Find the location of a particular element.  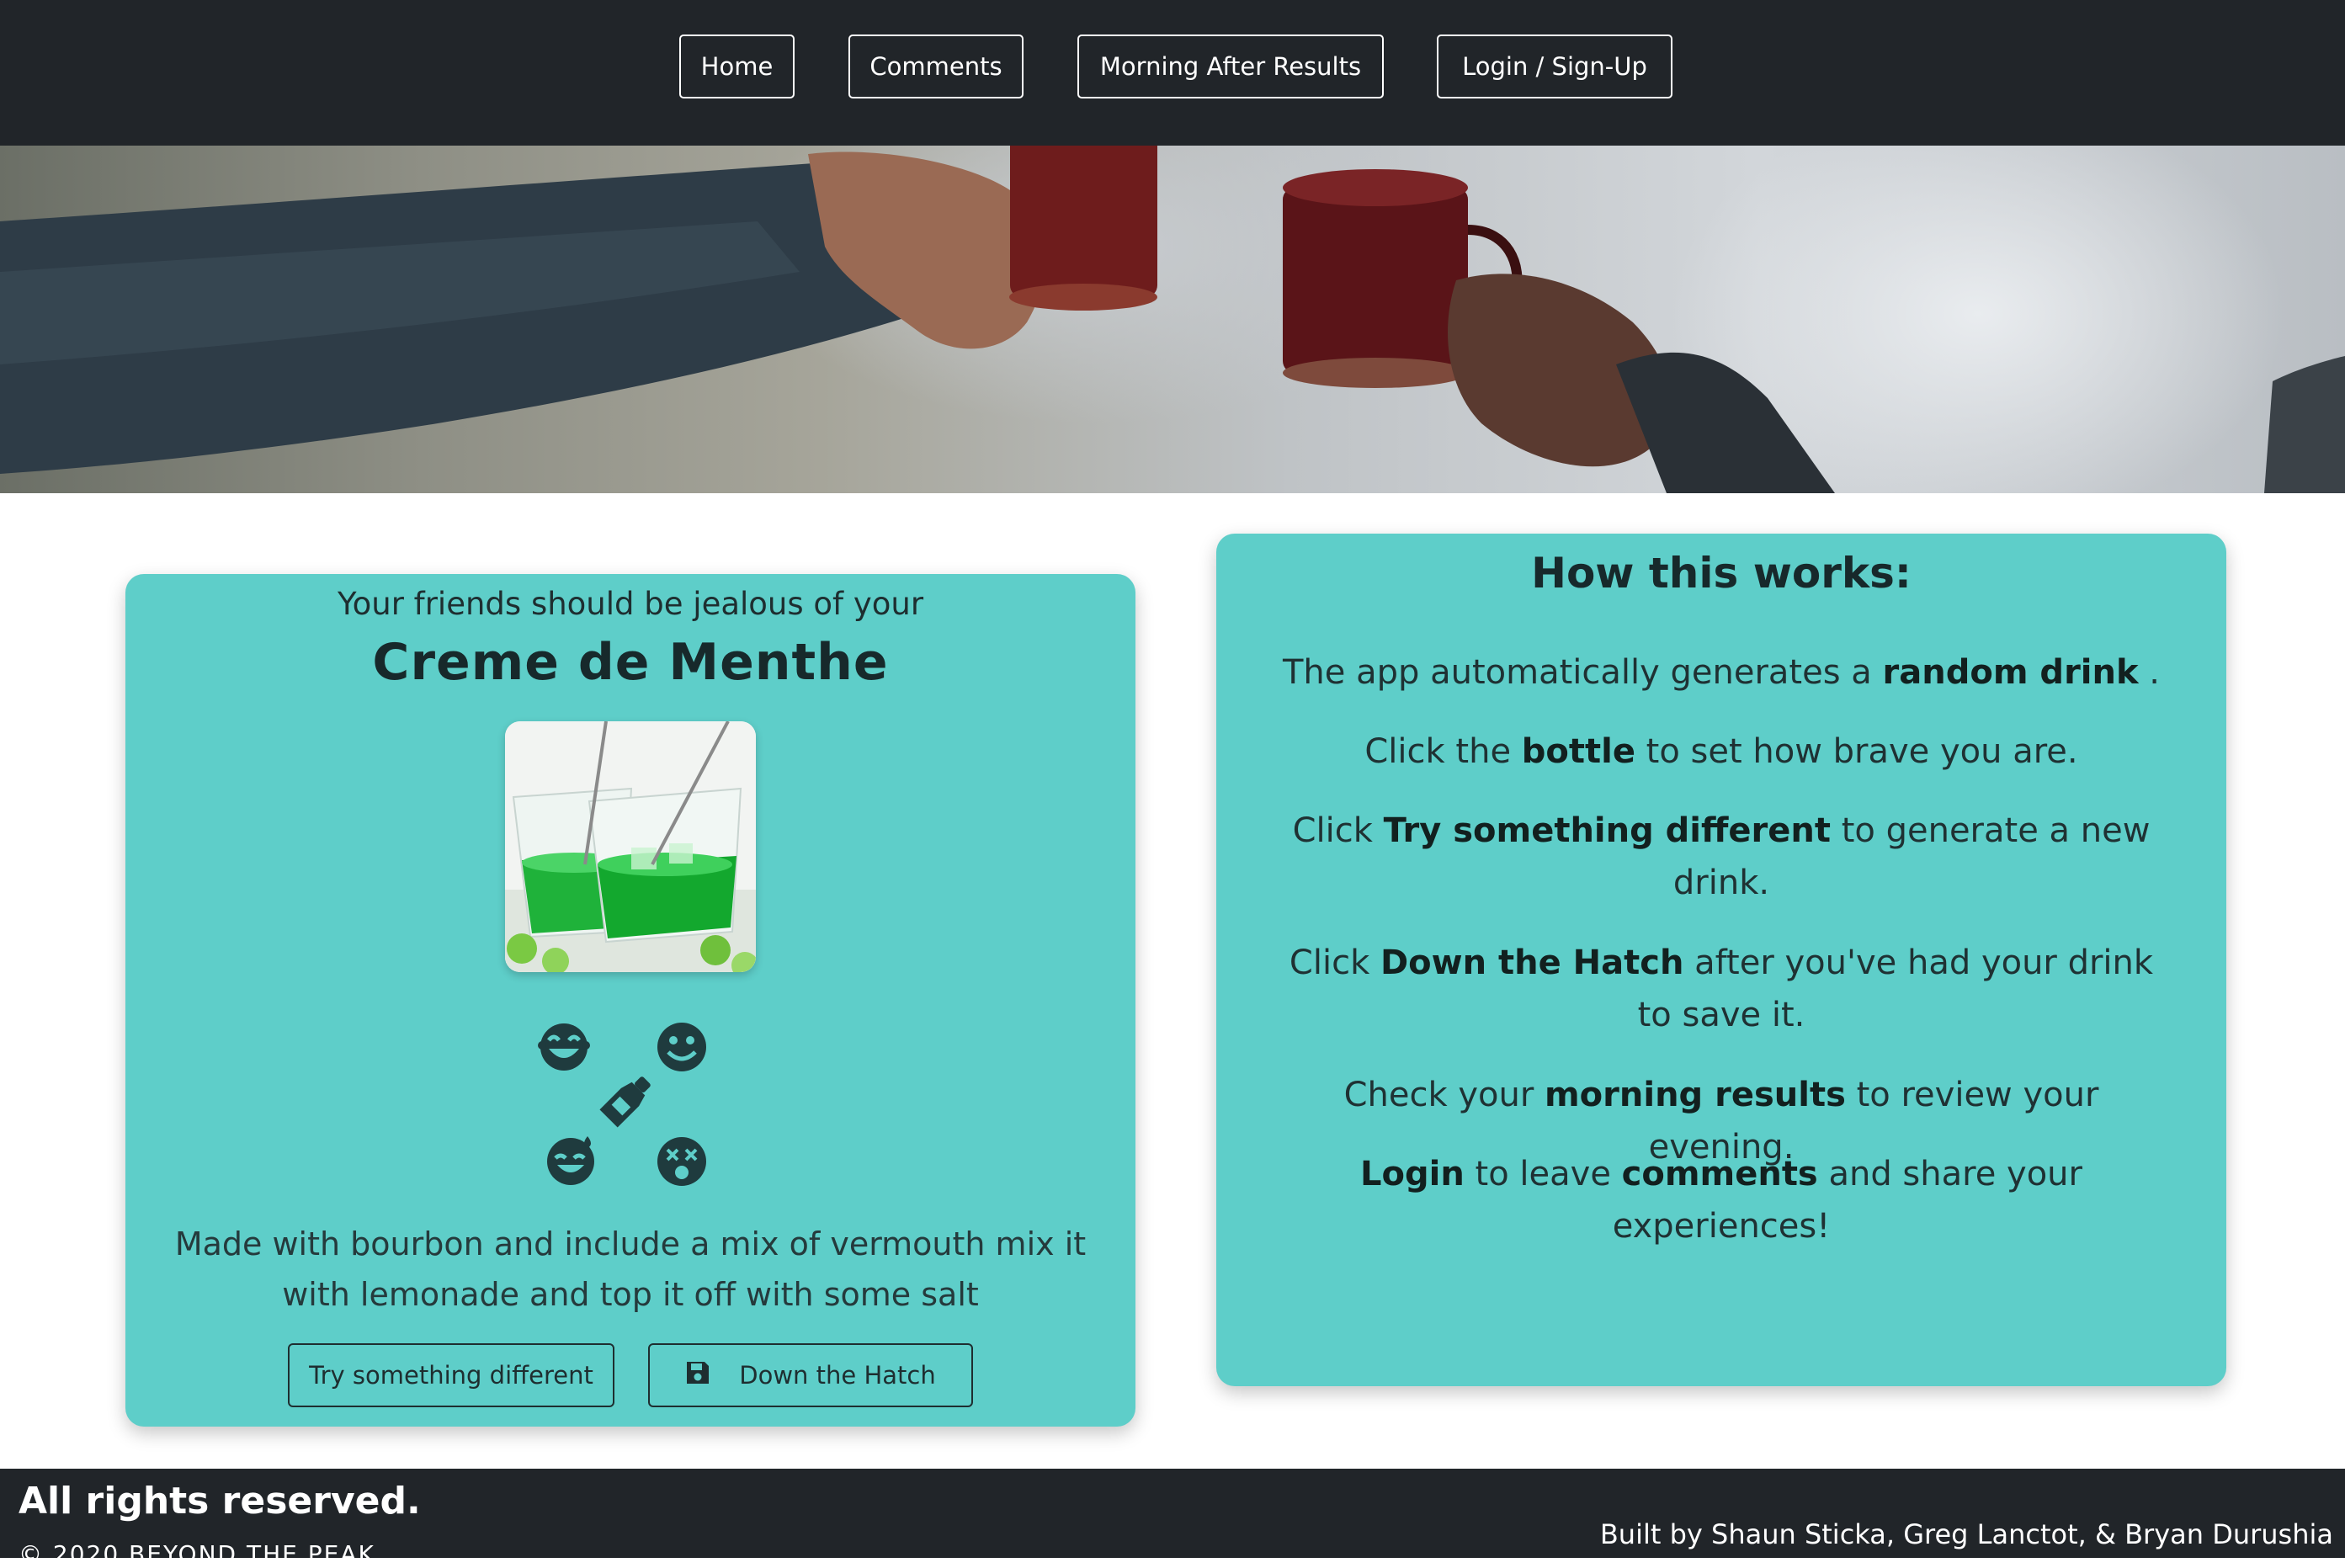

wink-face-icon is located at coordinates (571, 1161).